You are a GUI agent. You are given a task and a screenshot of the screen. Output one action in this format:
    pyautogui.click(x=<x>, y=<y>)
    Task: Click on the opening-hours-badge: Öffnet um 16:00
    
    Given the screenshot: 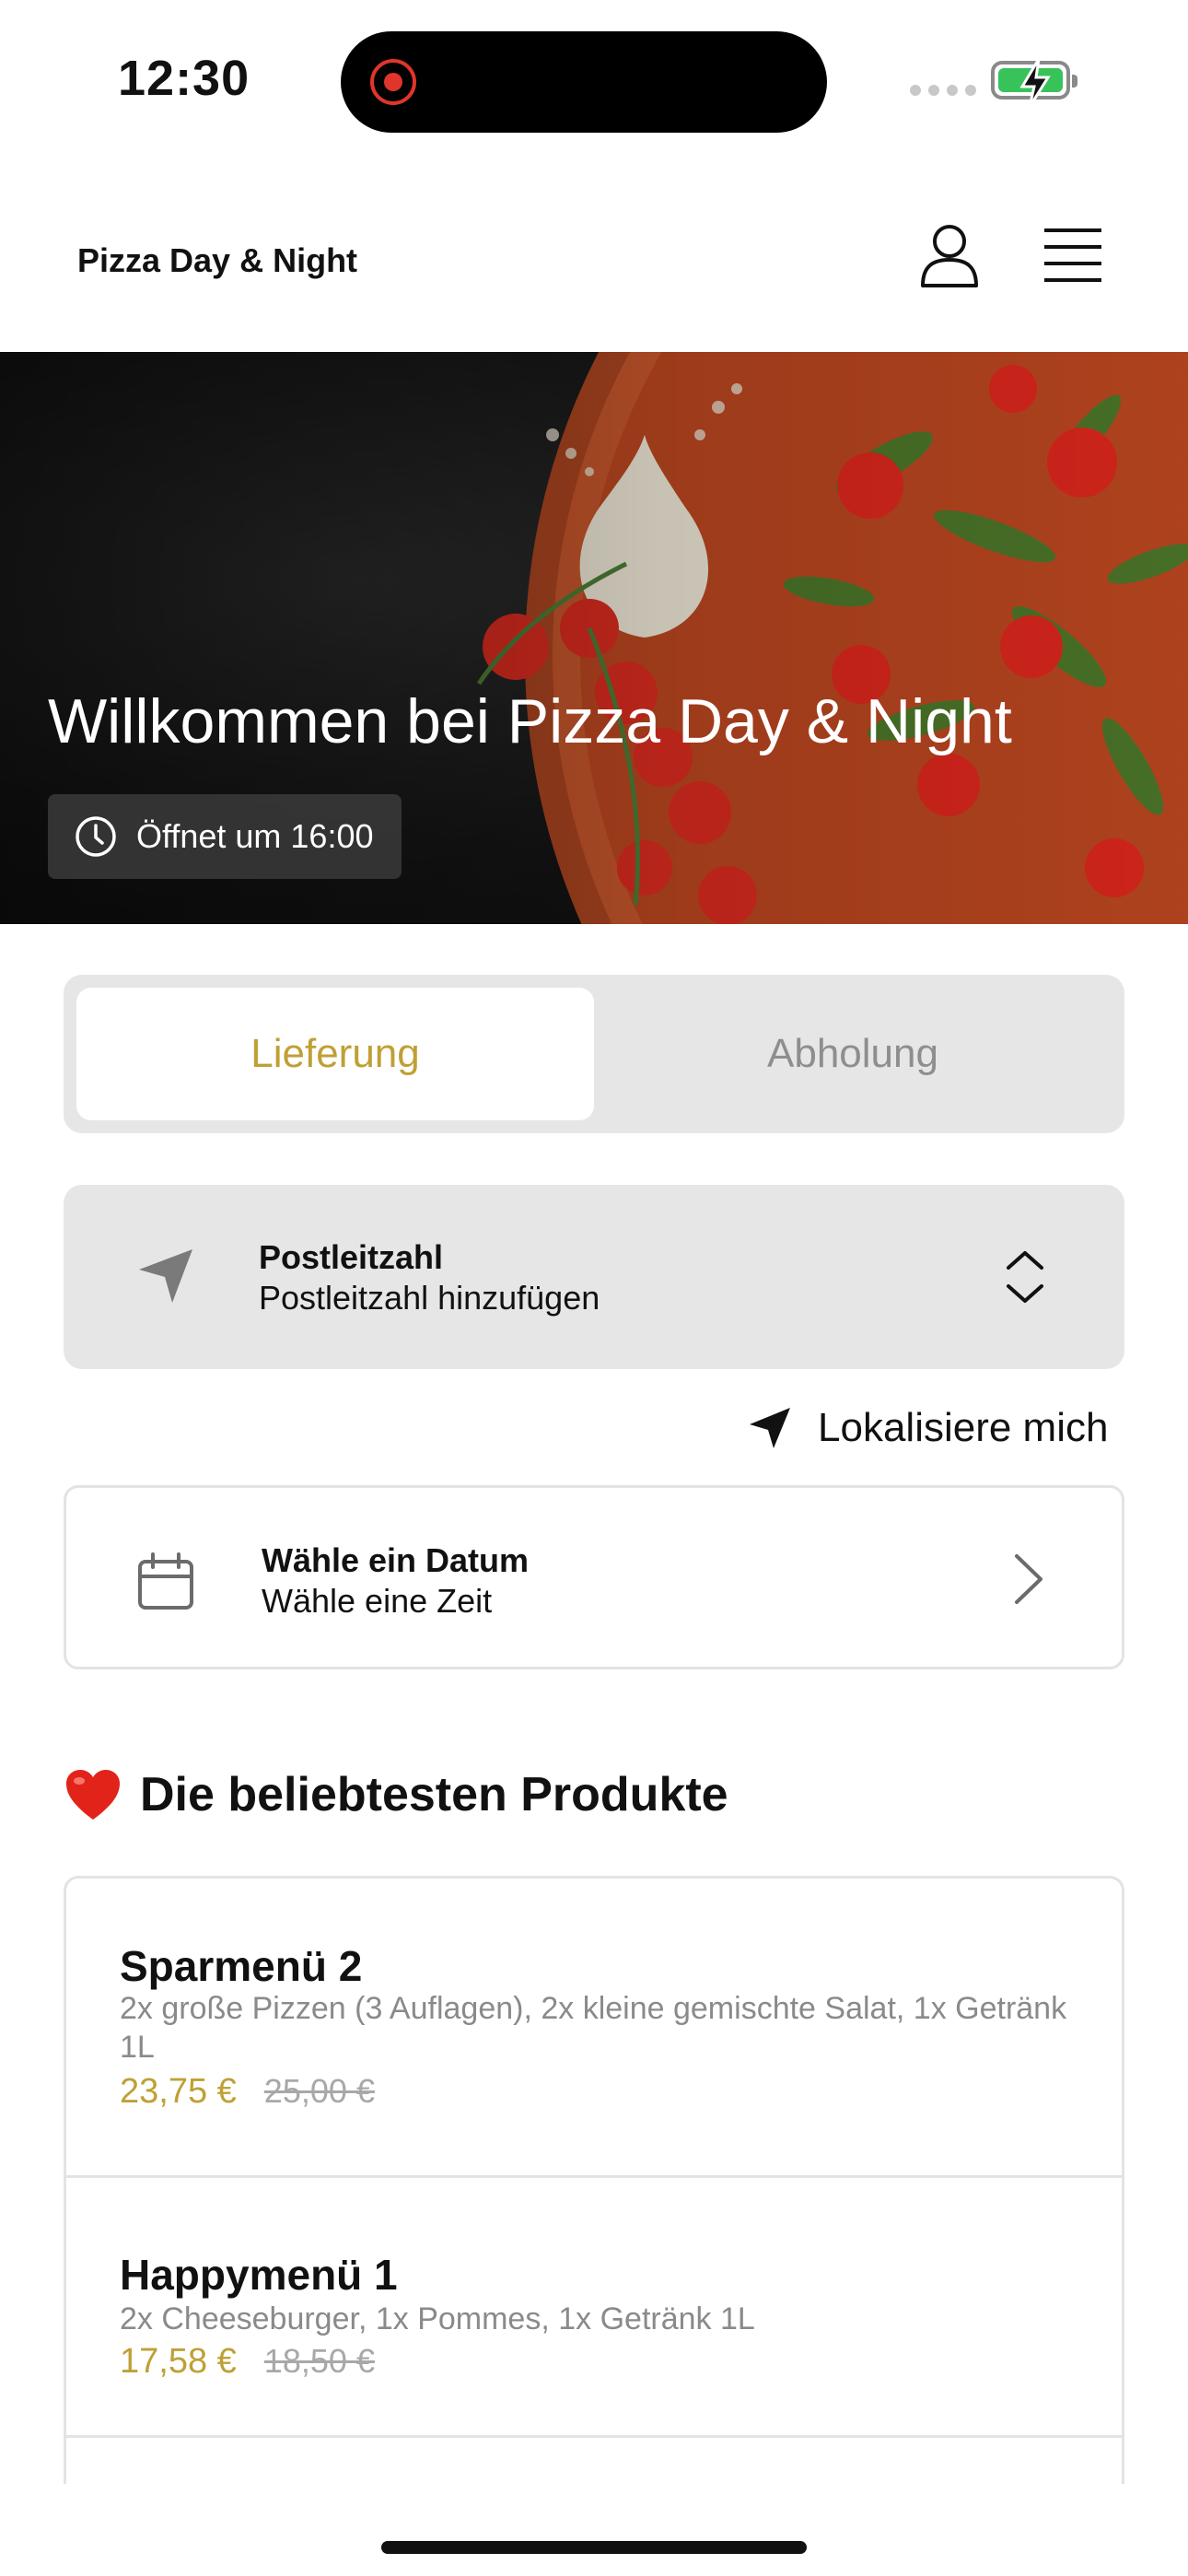 What is the action you would take?
    pyautogui.click(x=225, y=837)
    